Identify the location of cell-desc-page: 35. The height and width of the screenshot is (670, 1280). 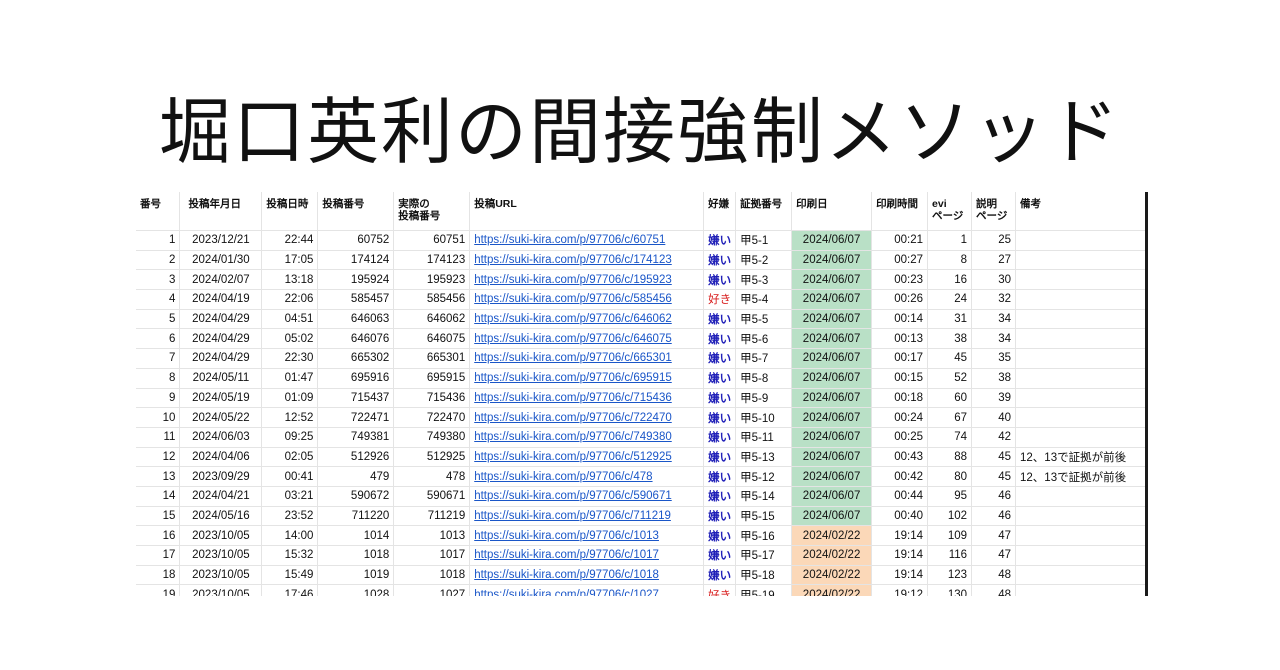
(994, 358).